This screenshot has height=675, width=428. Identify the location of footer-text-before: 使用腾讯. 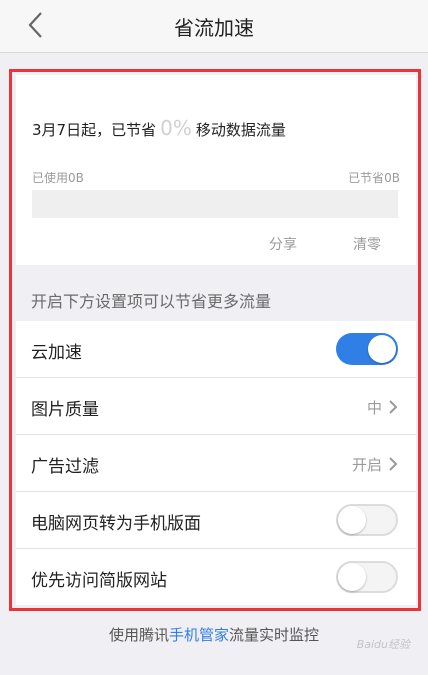
(138, 635).